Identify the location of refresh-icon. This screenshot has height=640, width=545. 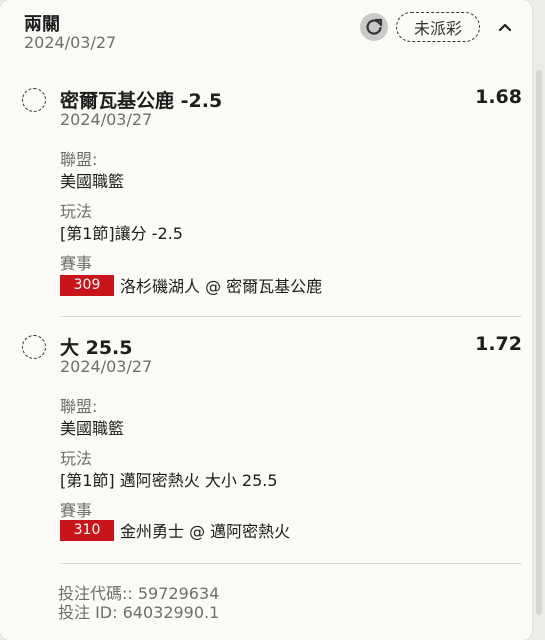
(374, 26).